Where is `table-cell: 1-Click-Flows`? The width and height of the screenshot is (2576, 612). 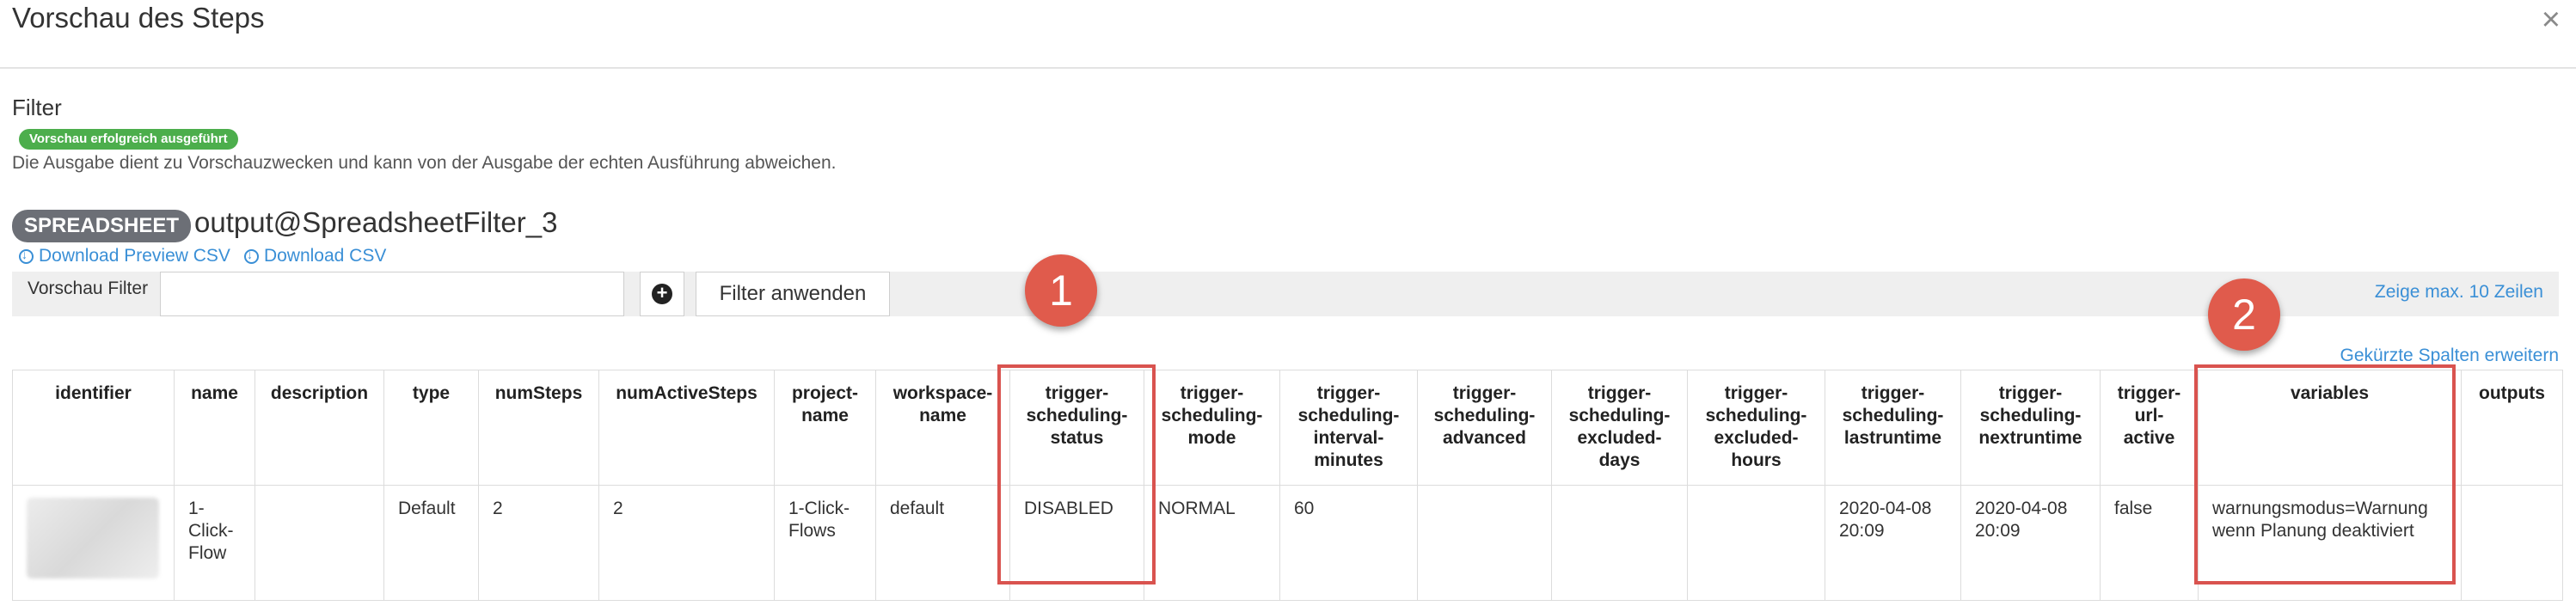
table-cell: 1-Click-Flows is located at coordinates (825, 543).